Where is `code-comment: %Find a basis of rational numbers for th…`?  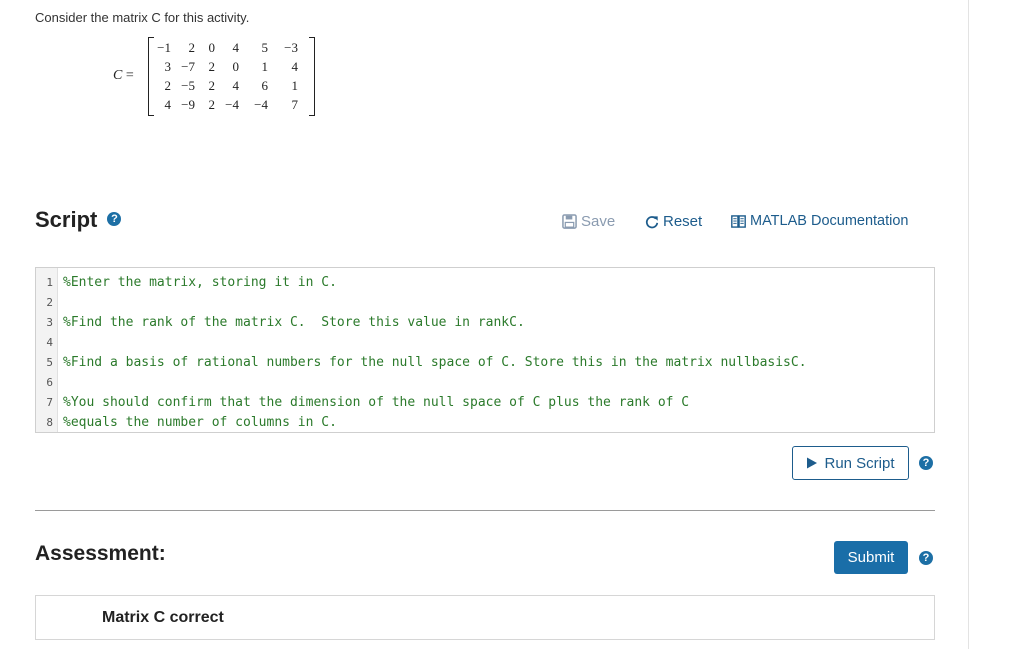
code-comment: %Find a basis of rational numbers for th… is located at coordinates (435, 362).